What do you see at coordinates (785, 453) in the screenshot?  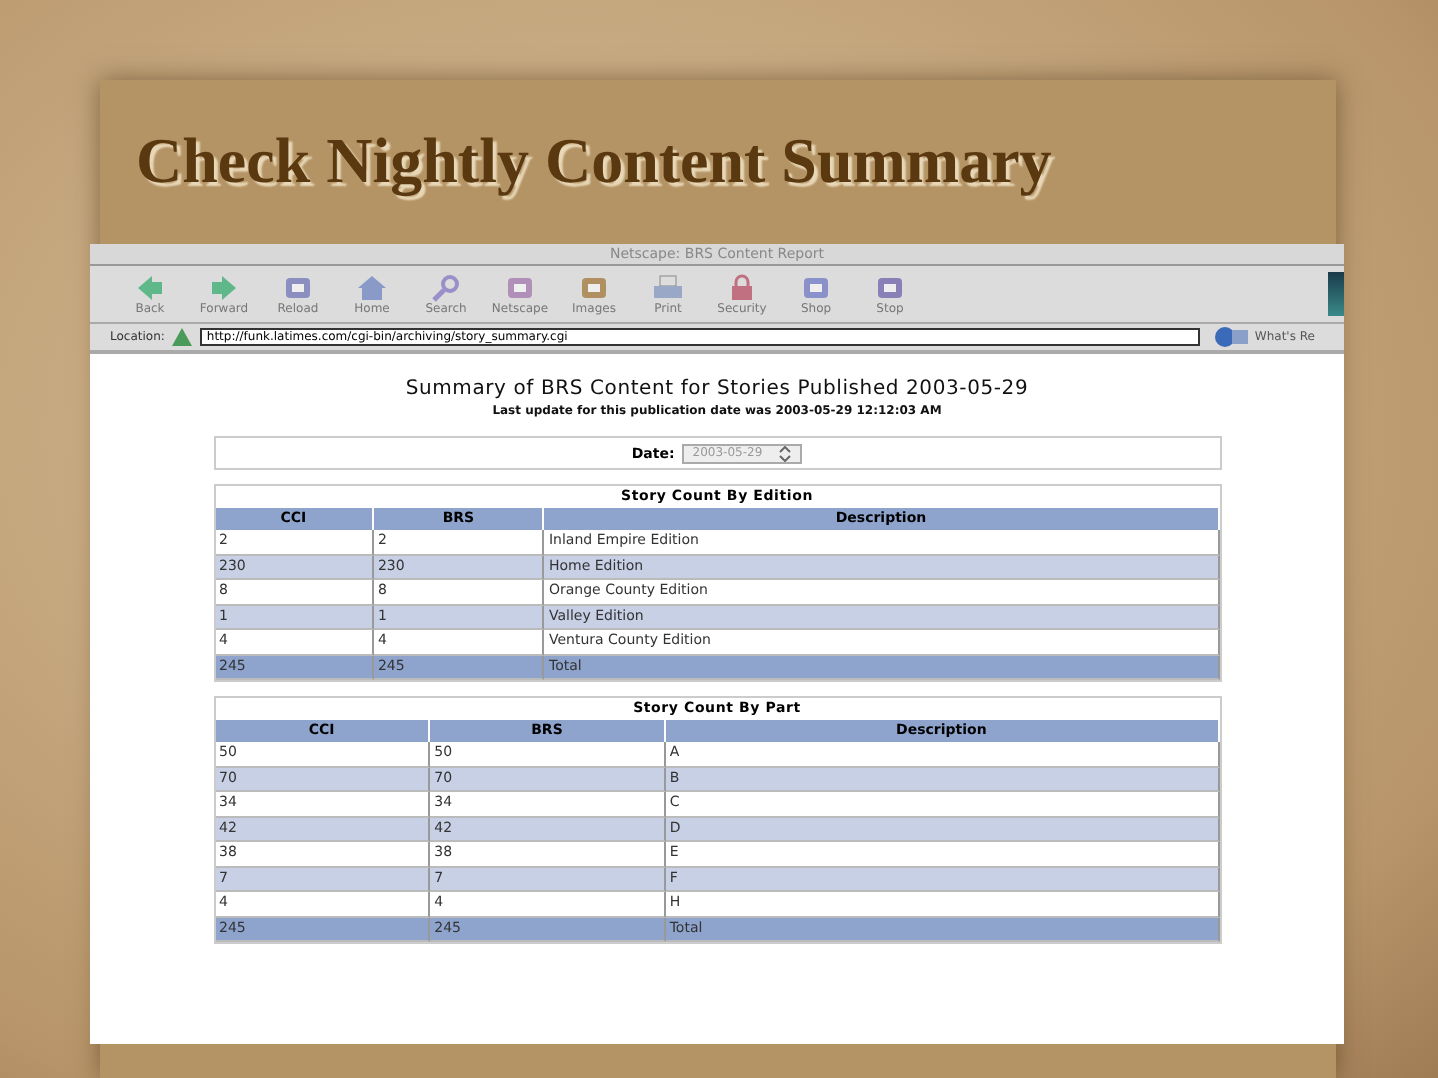 I see `spinner-icon` at bounding box center [785, 453].